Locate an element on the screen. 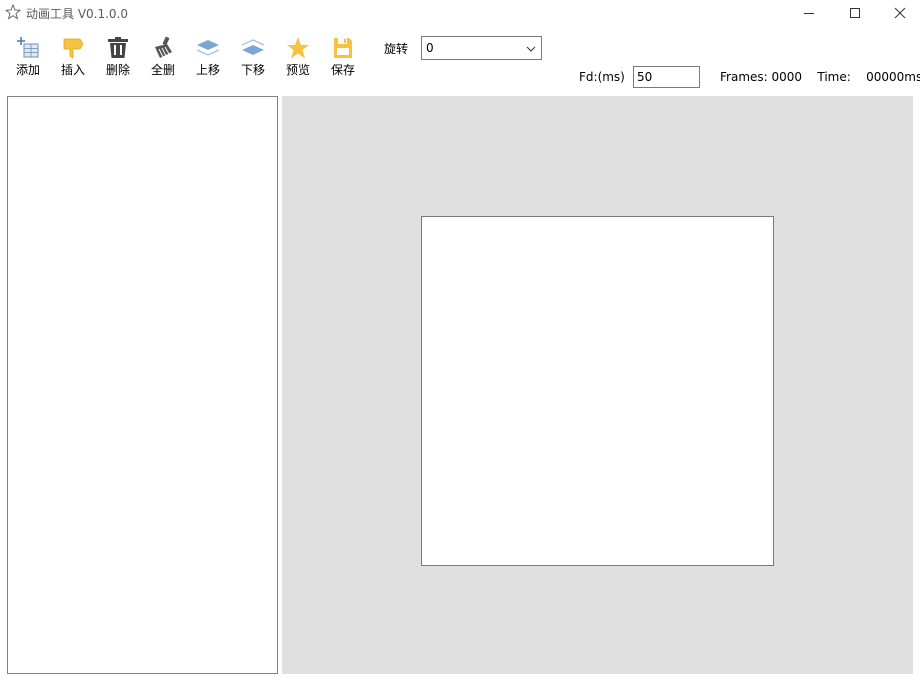 This screenshot has height=681, width=920. close-icon is located at coordinates (900, 13).